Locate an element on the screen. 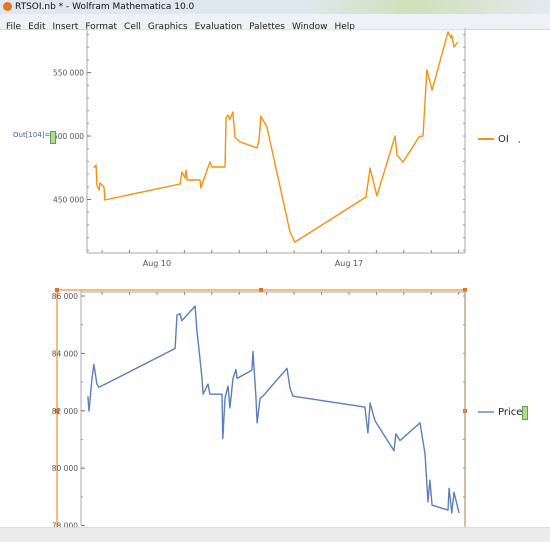  y-tick-label: 82 000 is located at coordinates (65, 411).